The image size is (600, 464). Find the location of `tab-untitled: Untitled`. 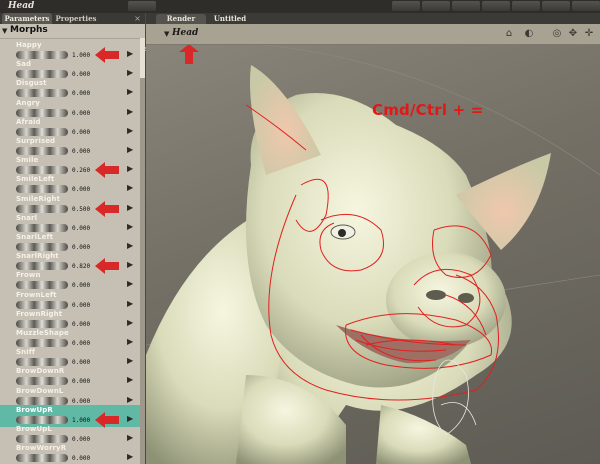

tab-untitled: Untitled is located at coordinates (230, 19).